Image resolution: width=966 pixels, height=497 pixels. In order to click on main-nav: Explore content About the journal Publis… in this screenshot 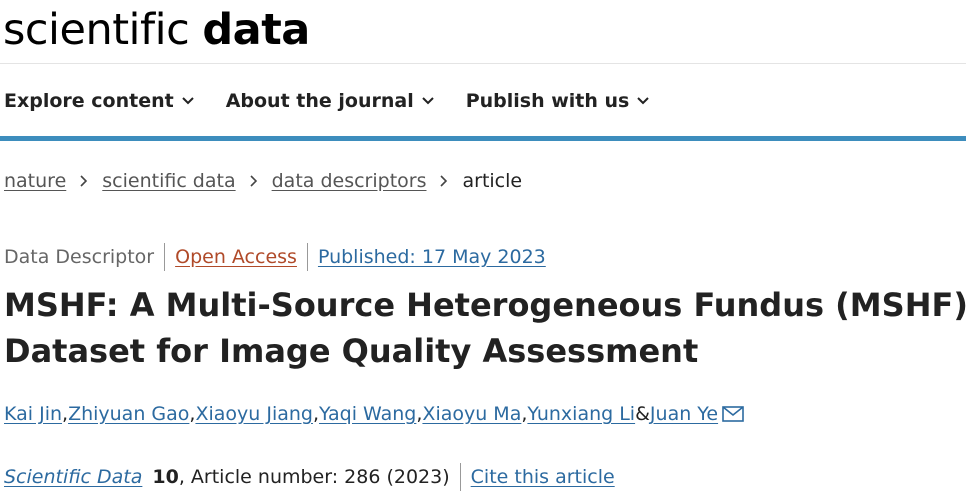, I will do `click(342, 101)`.